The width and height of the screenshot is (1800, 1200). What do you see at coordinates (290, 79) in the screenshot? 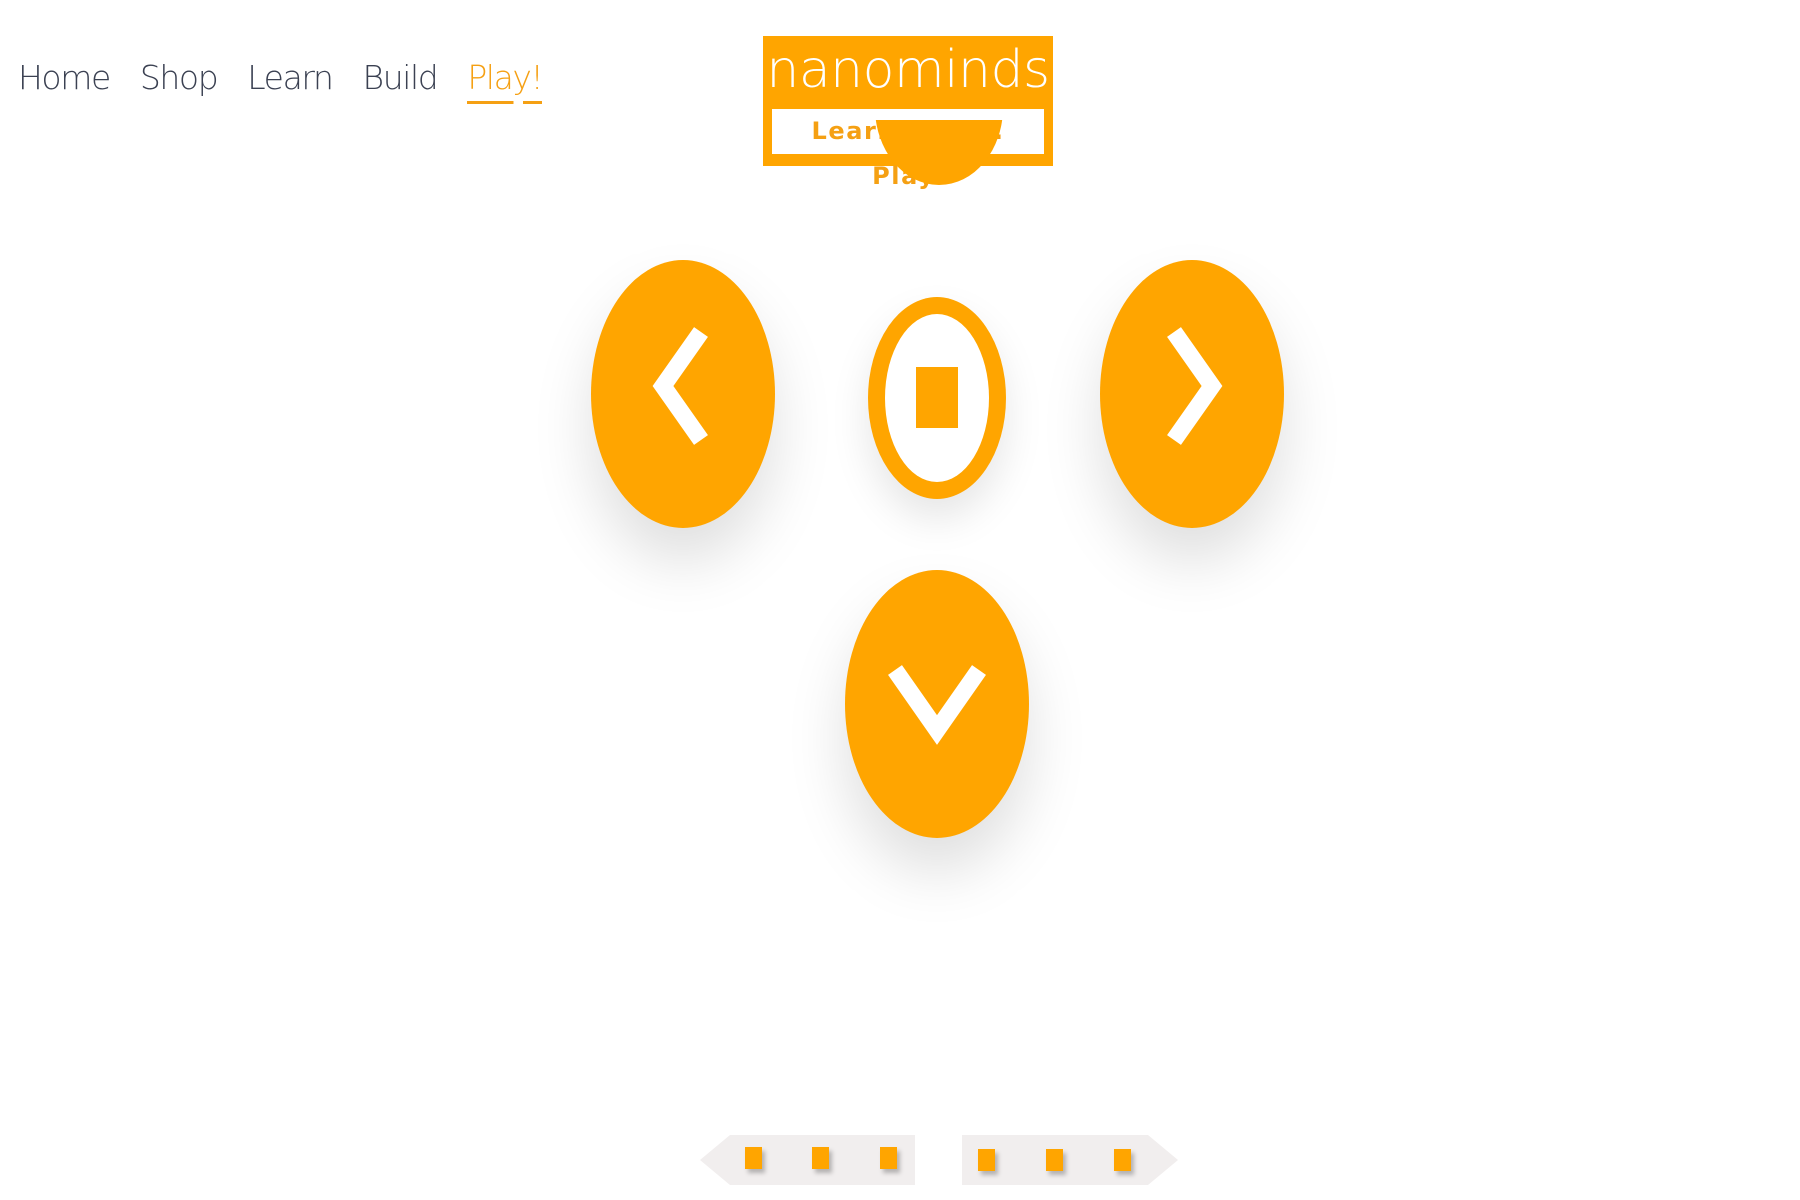
I see `nav-item-learn: Learn` at bounding box center [290, 79].